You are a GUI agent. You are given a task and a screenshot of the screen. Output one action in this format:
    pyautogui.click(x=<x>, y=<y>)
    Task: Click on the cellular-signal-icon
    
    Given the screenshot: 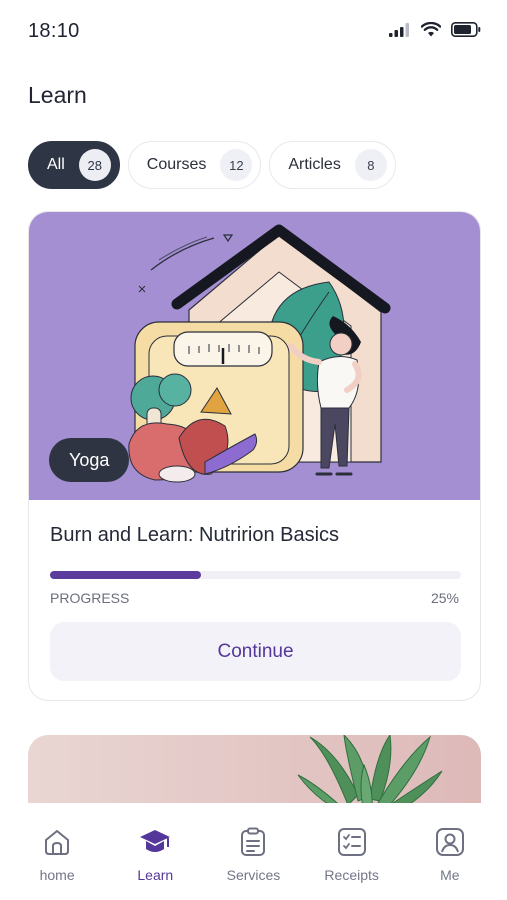 What is the action you would take?
    pyautogui.click(x=399, y=29)
    